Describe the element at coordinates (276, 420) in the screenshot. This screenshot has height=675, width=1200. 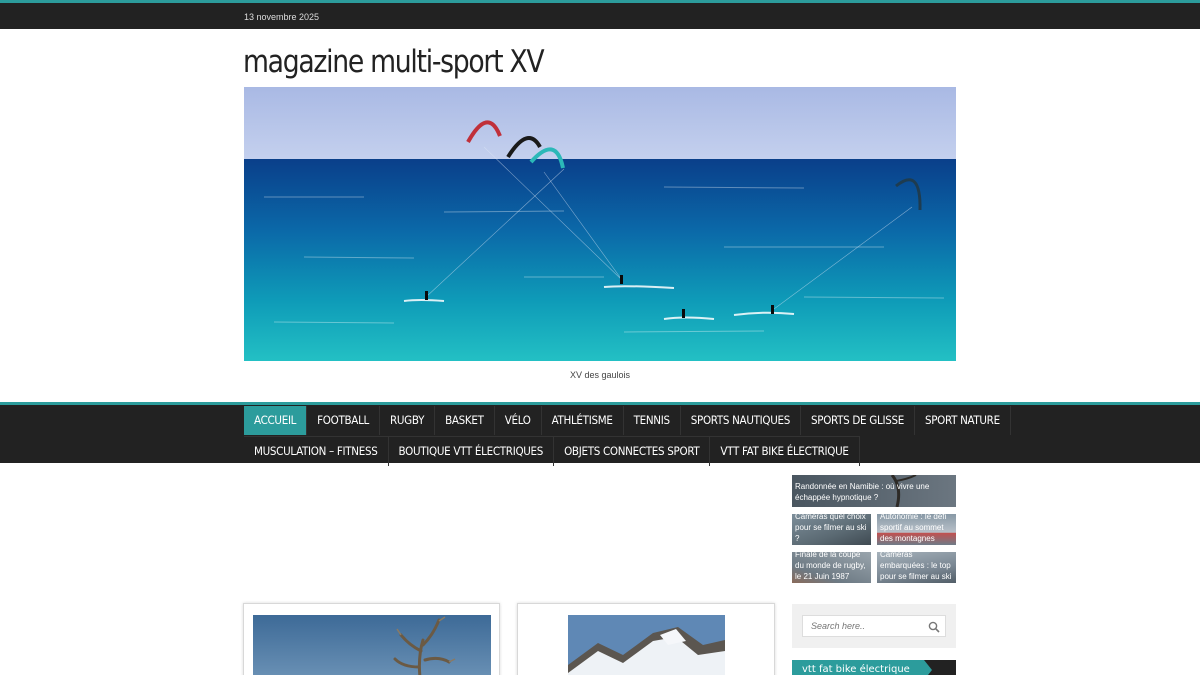
I see `nav-item-accueil: ACCUEIL` at that location.